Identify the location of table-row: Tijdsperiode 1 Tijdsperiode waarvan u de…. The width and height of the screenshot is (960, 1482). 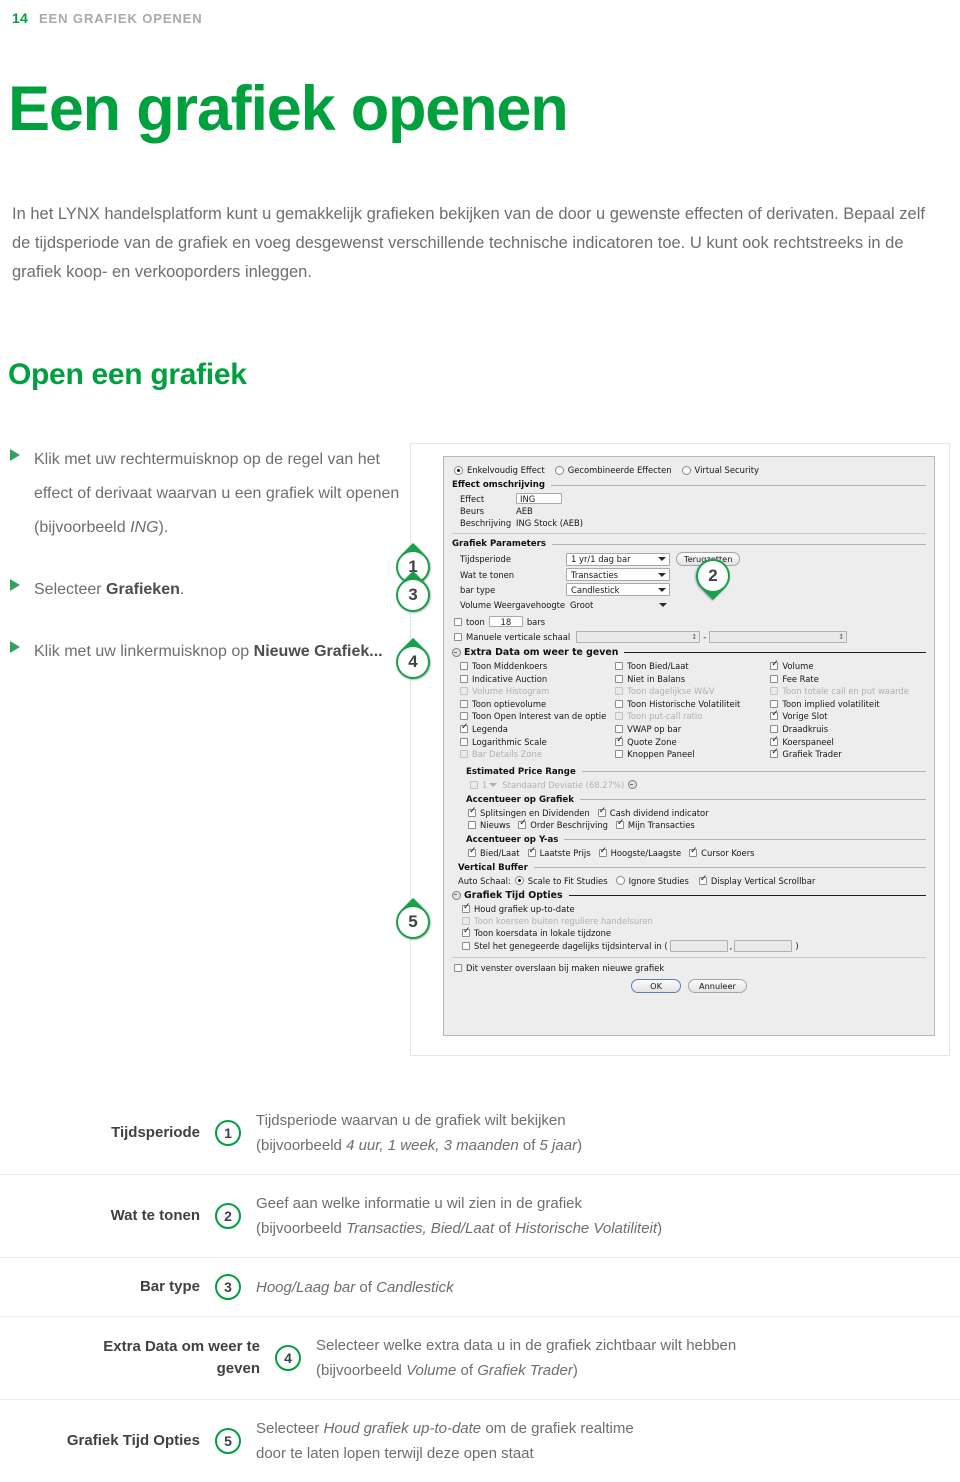
(480, 1133).